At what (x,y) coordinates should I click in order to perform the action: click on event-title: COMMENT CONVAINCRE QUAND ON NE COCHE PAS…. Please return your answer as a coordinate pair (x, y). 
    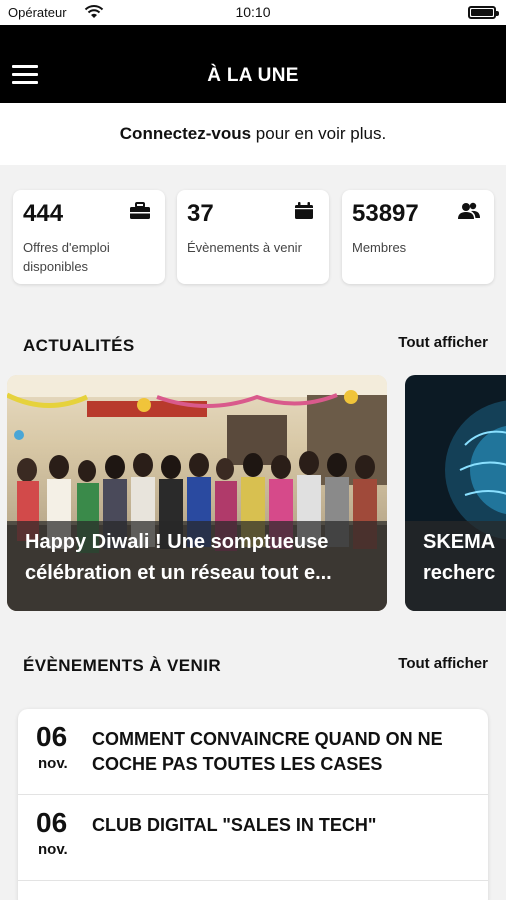
    Looking at the image, I should click on (267, 751).